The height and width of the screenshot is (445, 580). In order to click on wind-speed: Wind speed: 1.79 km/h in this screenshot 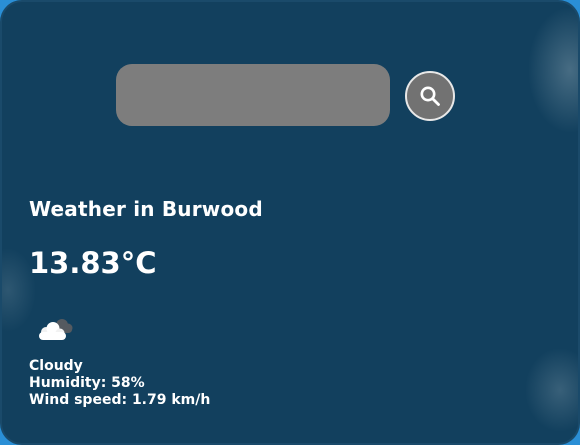, I will do `click(120, 400)`.